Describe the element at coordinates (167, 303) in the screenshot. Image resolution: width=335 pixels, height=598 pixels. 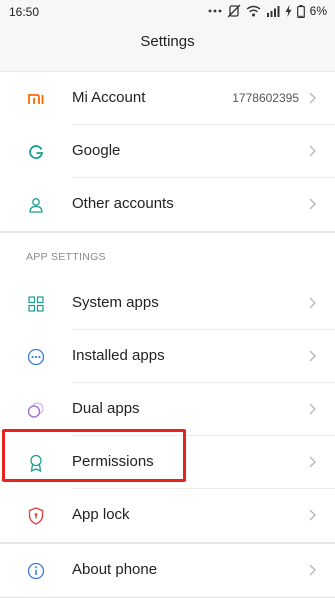
I see `row-system-apps: System apps` at that location.